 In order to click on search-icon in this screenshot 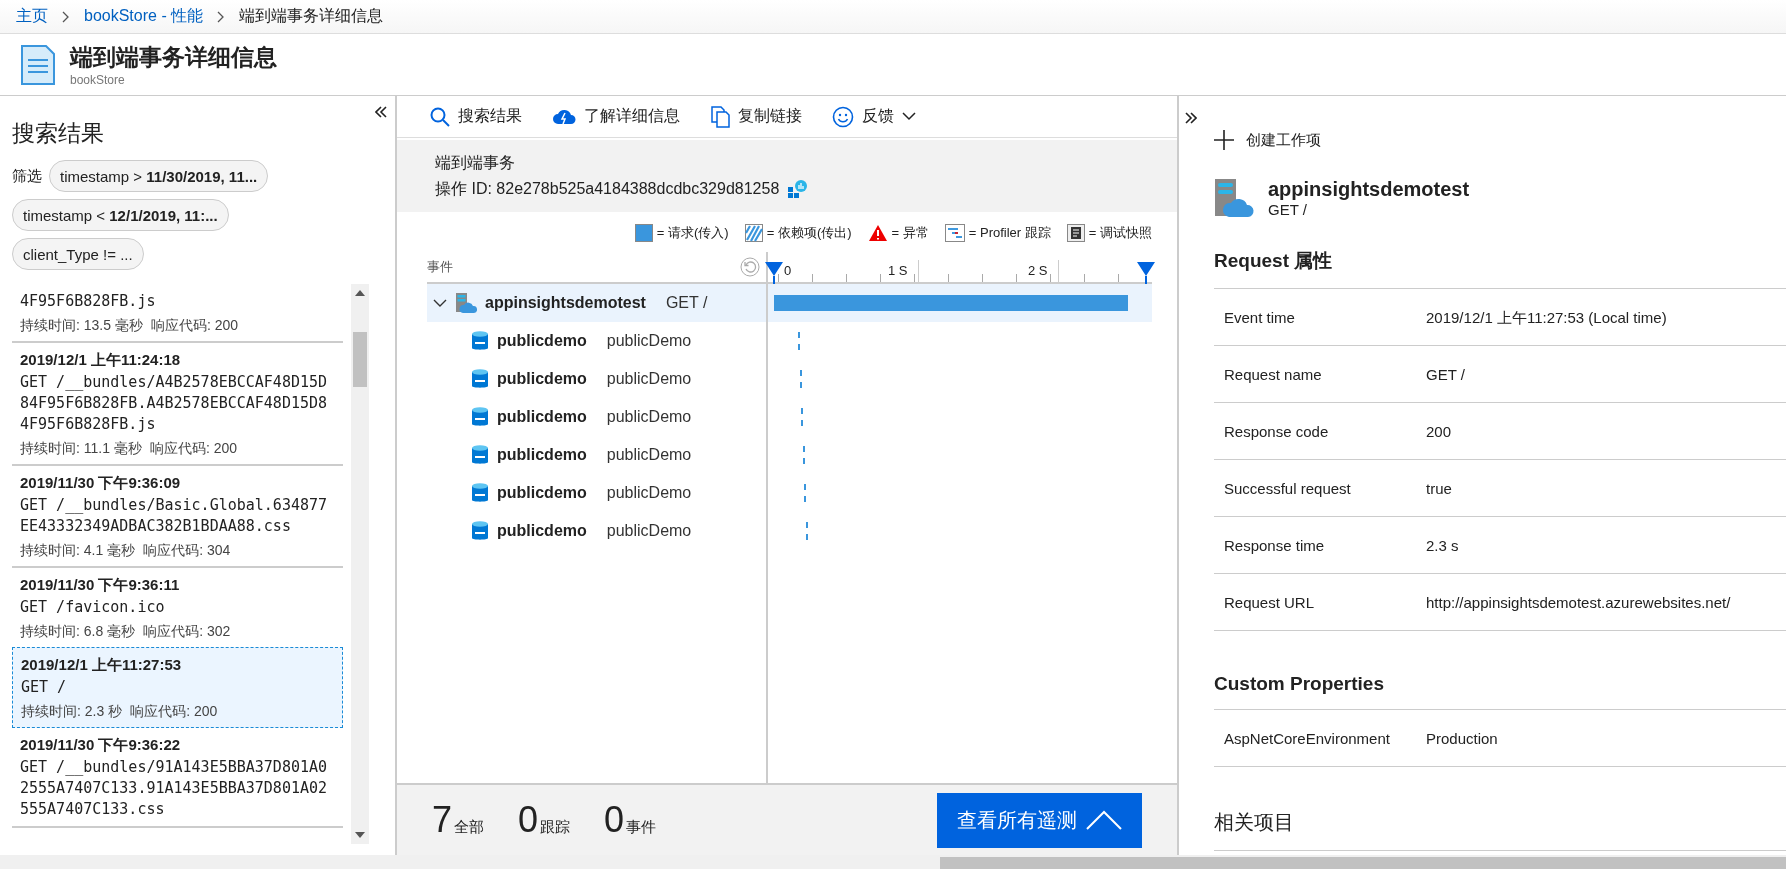, I will do `click(440, 116)`.